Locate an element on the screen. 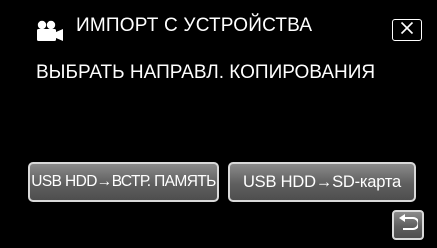 This screenshot has width=437, height=248. option-usb-to-sd-button: USB HDD→SD-карта is located at coordinates (322, 182).